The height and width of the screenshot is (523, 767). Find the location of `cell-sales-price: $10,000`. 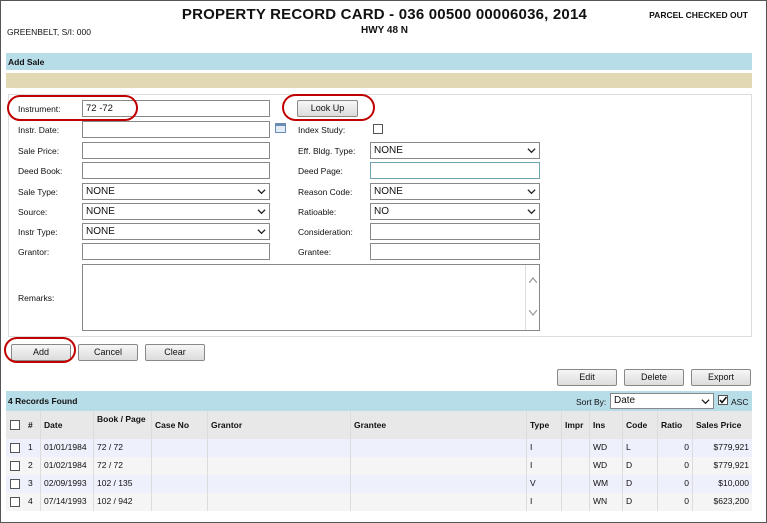

cell-sales-price: $10,000 is located at coordinates (733, 483).